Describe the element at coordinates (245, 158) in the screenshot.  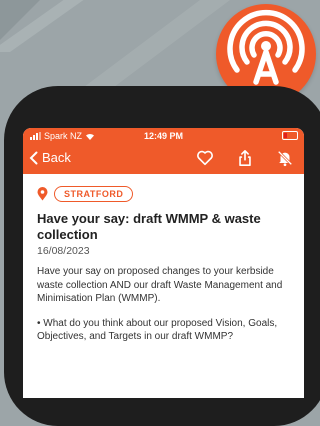
I see `share-icon` at that location.